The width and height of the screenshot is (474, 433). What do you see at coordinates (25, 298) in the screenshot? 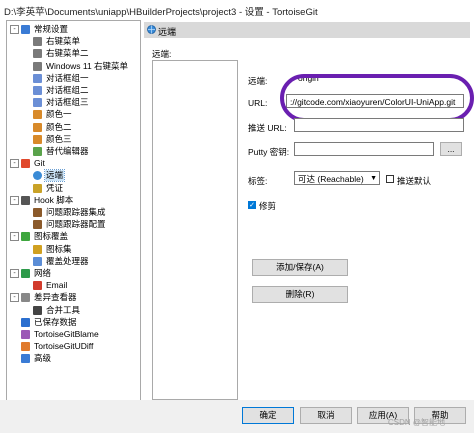
I see `diff-icon` at bounding box center [25, 298].